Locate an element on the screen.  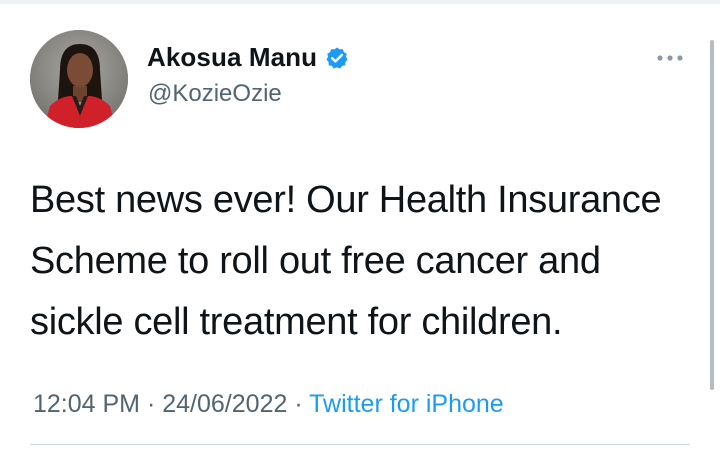
tweet-text-line: sickle cell treatment for children. is located at coordinates (296, 322).